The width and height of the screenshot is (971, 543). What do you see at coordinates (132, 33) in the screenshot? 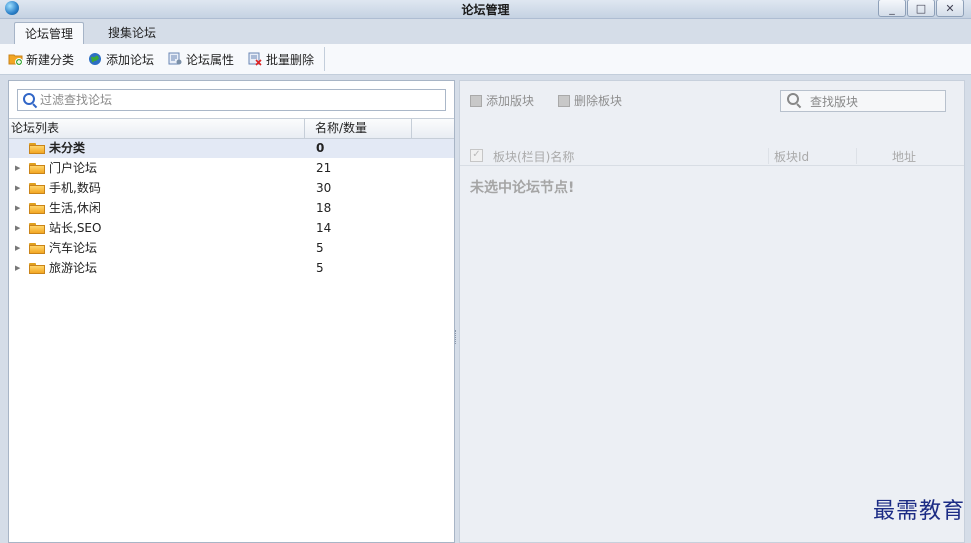
I see `tab-collect-forums: 搜集论坛` at bounding box center [132, 33].